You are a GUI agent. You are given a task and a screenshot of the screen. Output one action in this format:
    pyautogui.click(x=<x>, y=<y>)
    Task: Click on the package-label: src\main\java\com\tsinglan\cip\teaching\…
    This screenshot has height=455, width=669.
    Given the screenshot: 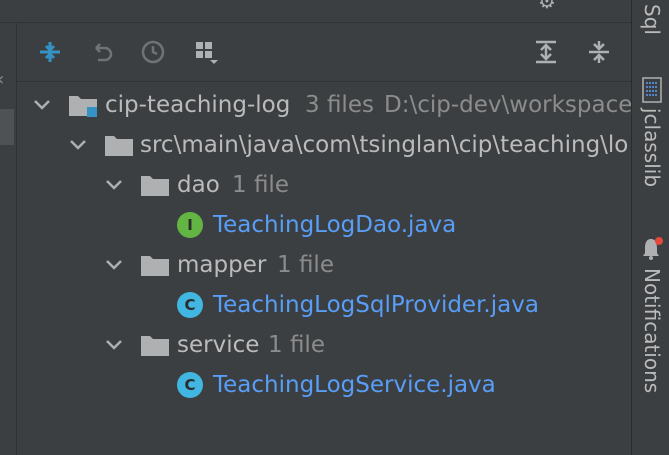 What is the action you would take?
    pyautogui.click(x=384, y=145)
    